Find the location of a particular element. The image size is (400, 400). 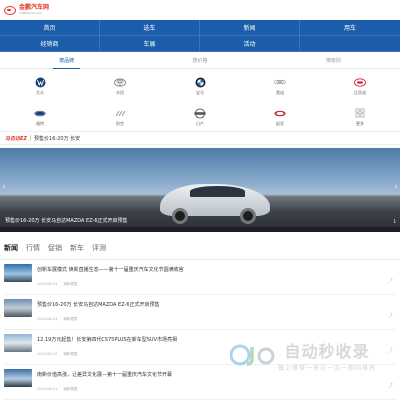

watermark-subtitle: 做上排得一来访一次一相同排名 is located at coordinates (327, 368).